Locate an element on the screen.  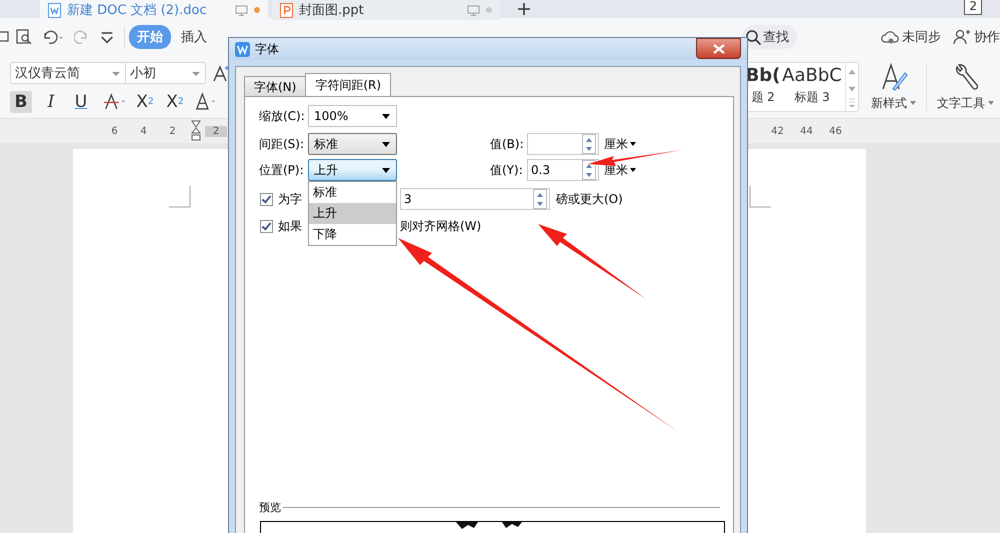
superscript-icon: X$^{2}$ is located at coordinates (145, 101).